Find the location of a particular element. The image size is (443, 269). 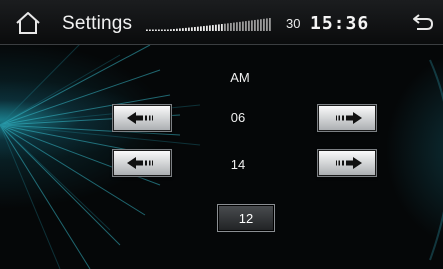

hour-increase-button is located at coordinates (347, 118).